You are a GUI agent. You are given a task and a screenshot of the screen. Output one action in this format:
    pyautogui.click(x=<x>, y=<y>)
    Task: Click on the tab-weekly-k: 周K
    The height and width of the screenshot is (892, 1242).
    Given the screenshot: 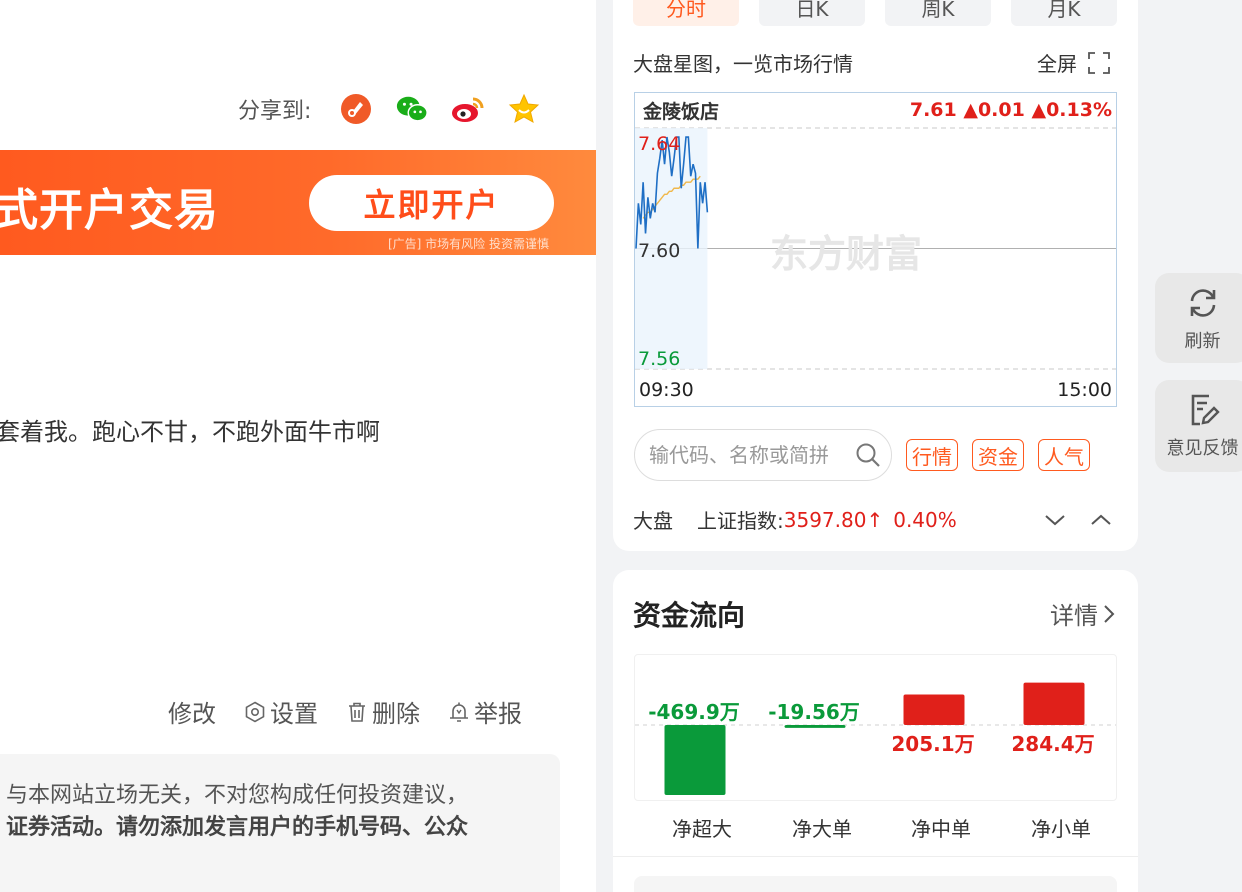 What is the action you would take?
    pyautogui.click(x=938, y=13)
    